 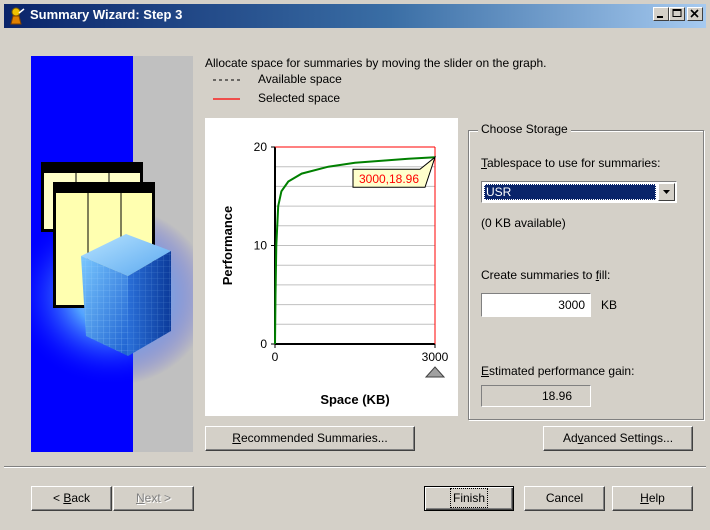 What do you see at coordinates (17, 16) in the screenshot?
I see `wizard-icon` at bounding box center [17, 16].